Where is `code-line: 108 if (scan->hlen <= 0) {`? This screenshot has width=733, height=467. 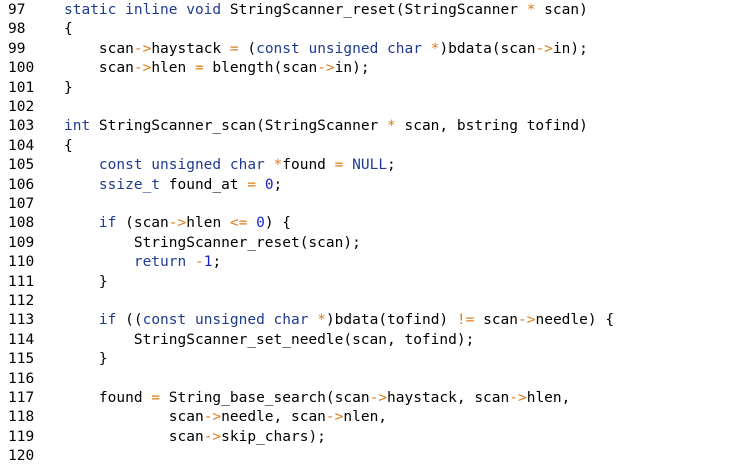 code-line: 108 if (scan->hlen <= 0) { is located at coordinates (366, 223).